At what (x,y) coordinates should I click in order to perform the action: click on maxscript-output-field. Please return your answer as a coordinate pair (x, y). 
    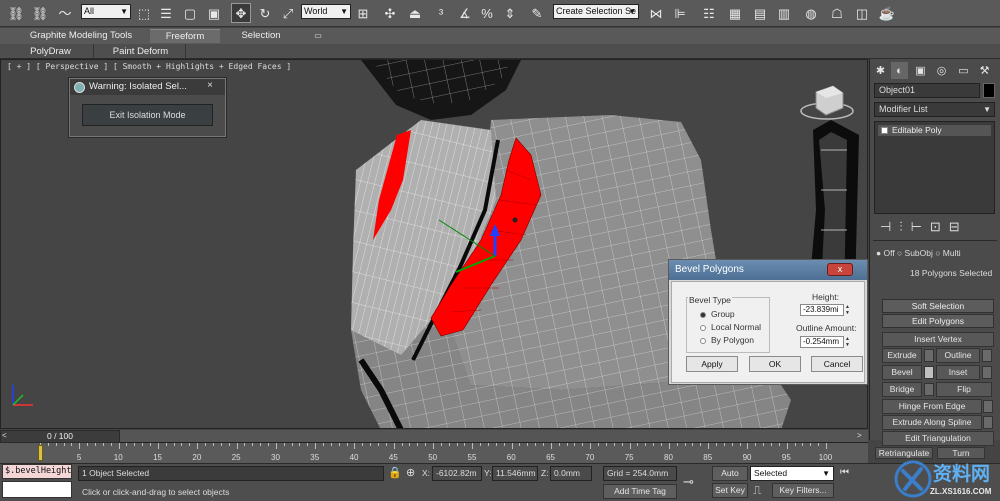
    Looking at the image, I should click on (37, 489).